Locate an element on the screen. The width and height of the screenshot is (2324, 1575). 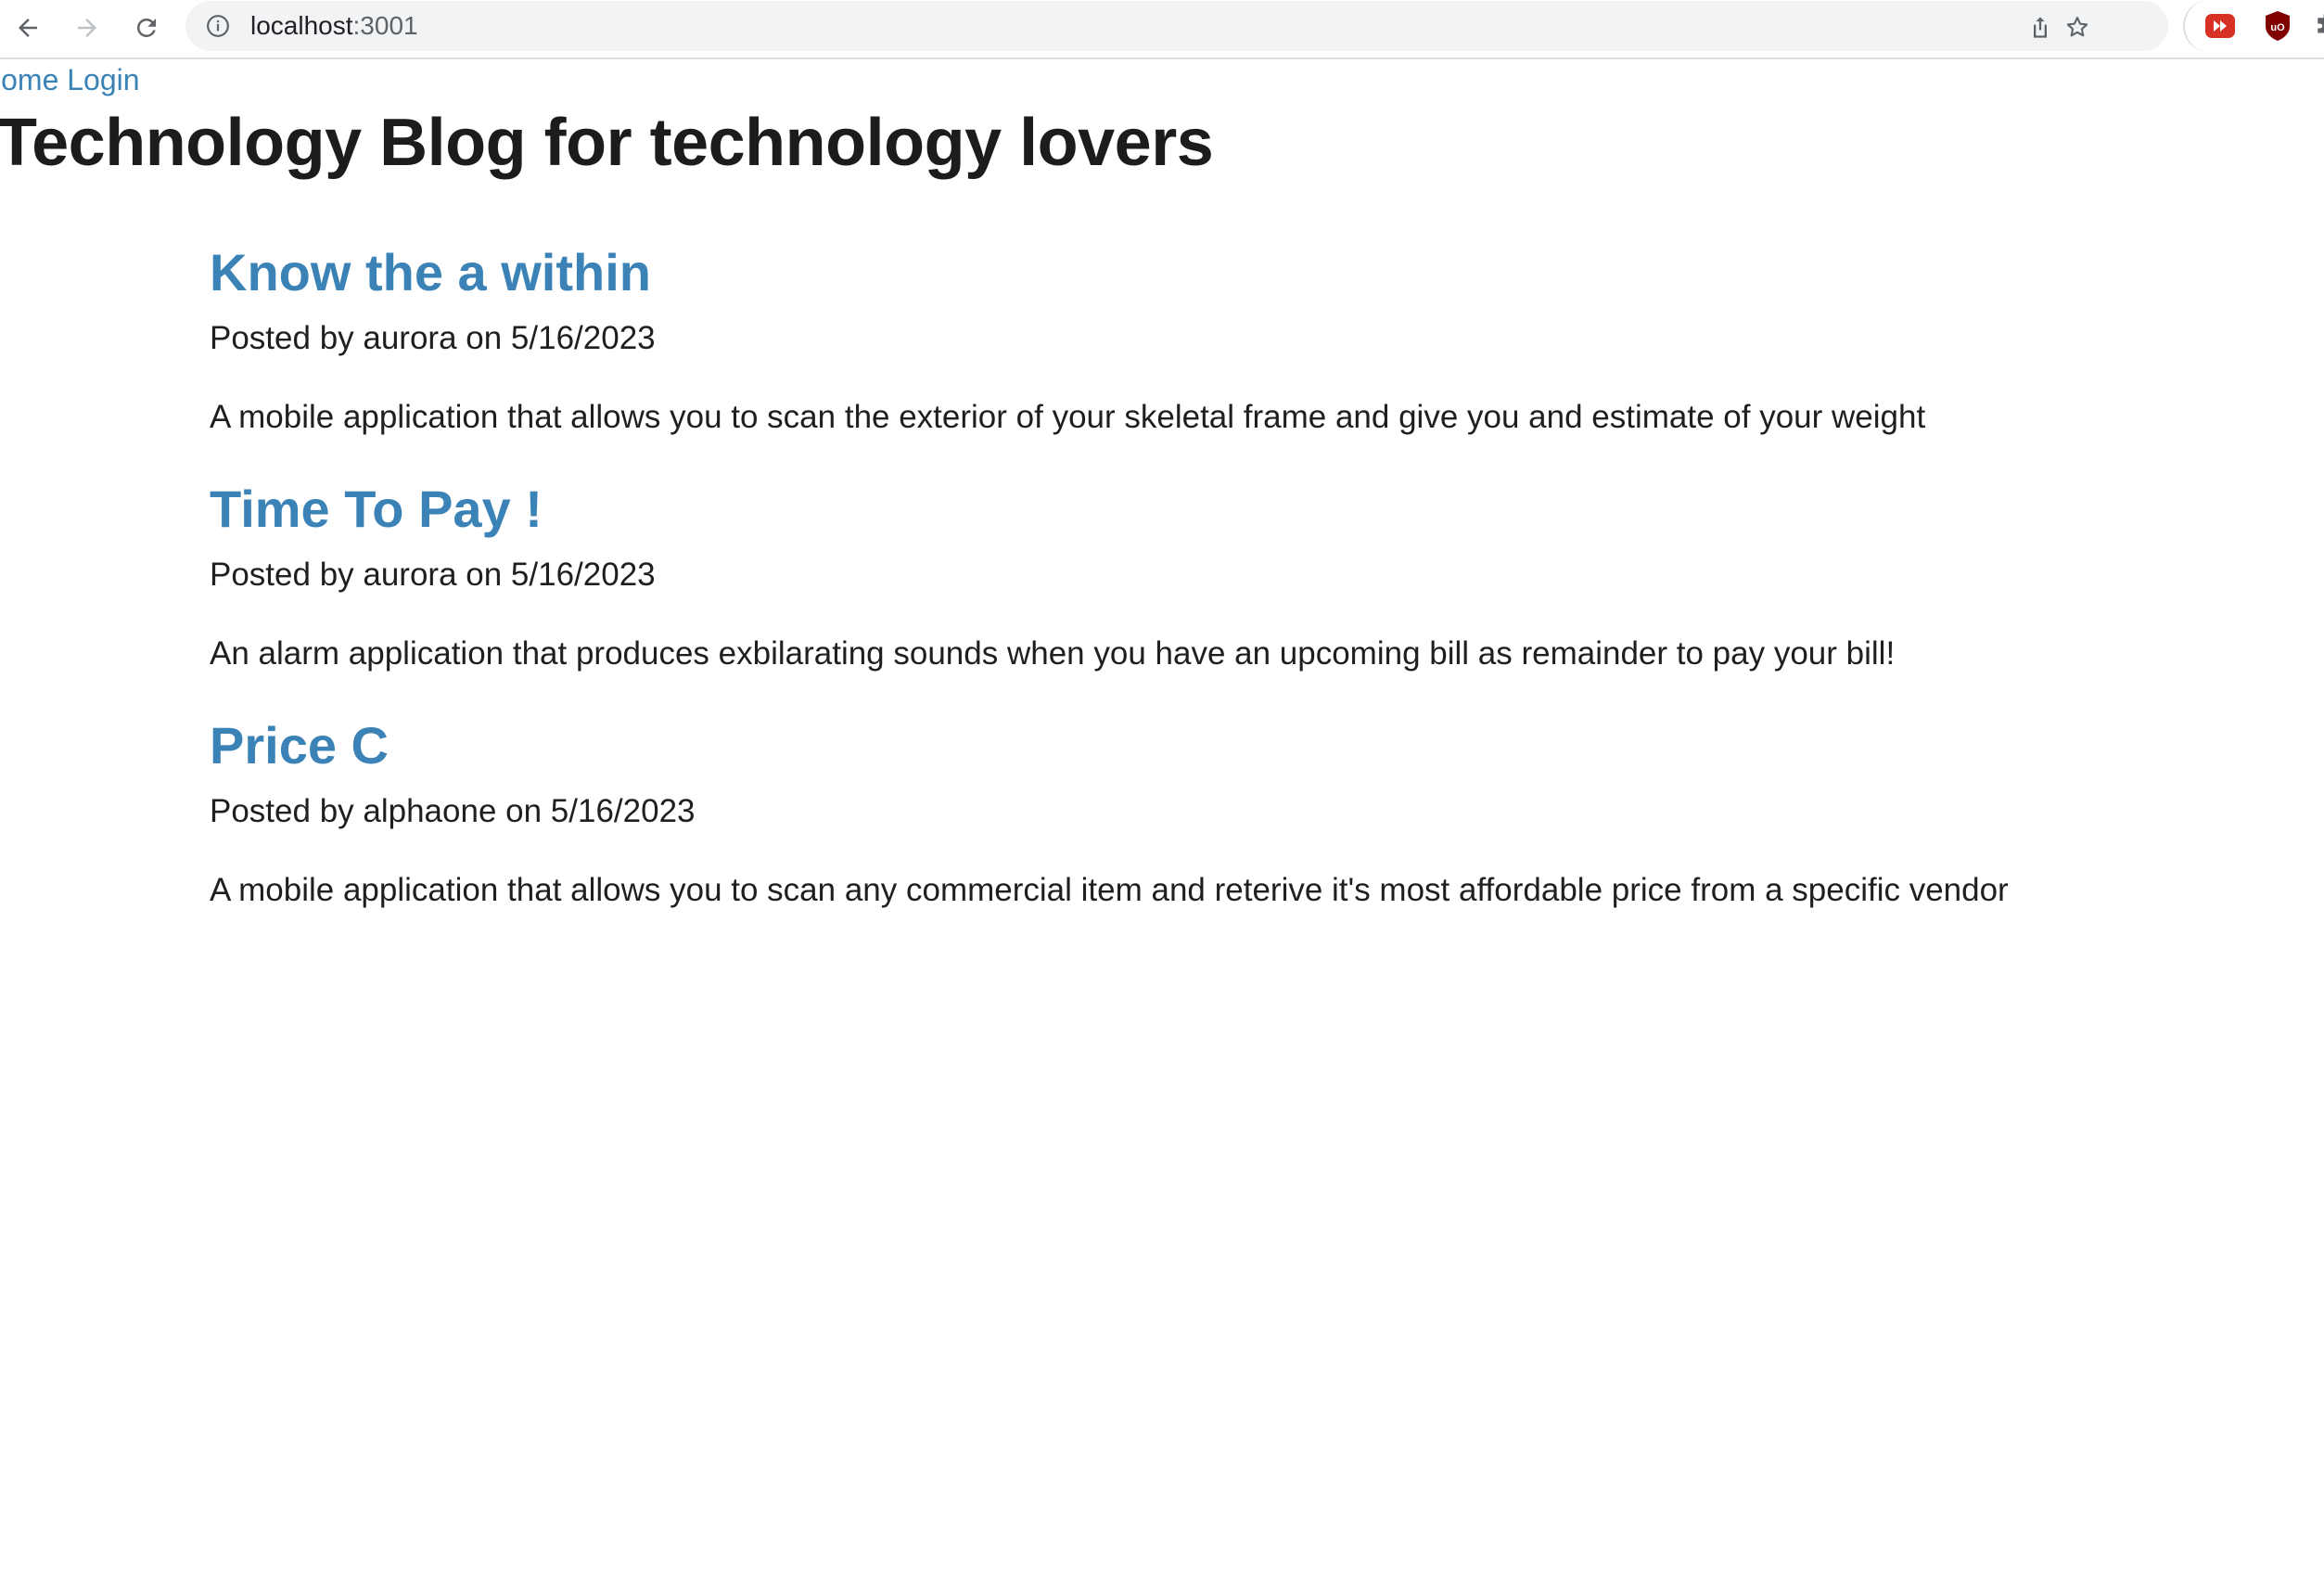
reload-icon is located at coordinates (147, 27).